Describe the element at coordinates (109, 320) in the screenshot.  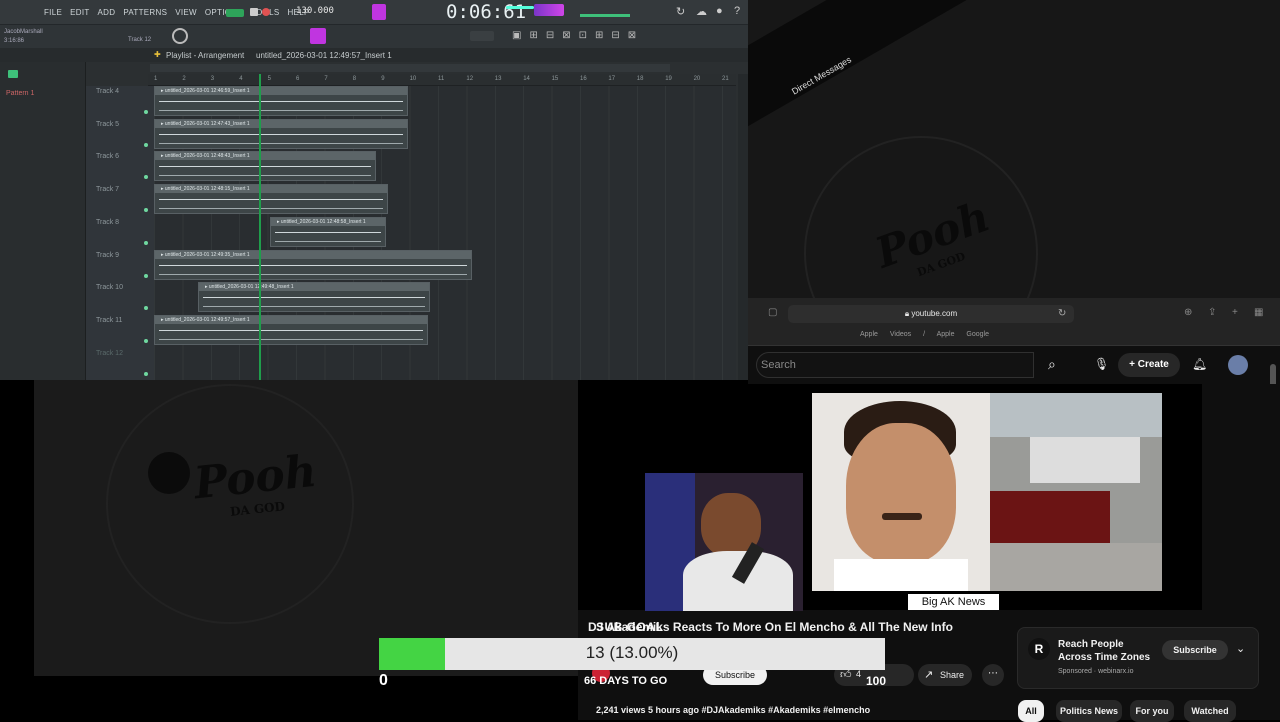
I see `track-header: Track 11` at that location.